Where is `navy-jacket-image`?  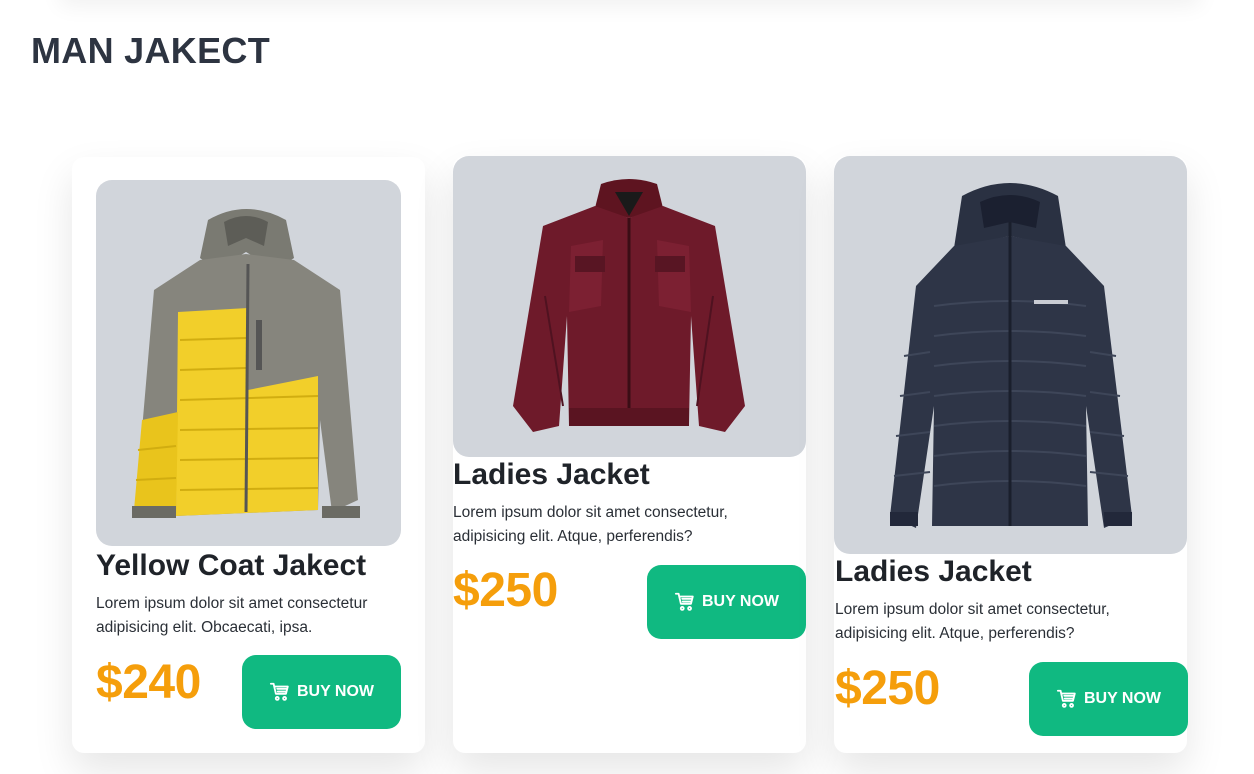
navy-jacket-image is located at coordinates (1011, 355).